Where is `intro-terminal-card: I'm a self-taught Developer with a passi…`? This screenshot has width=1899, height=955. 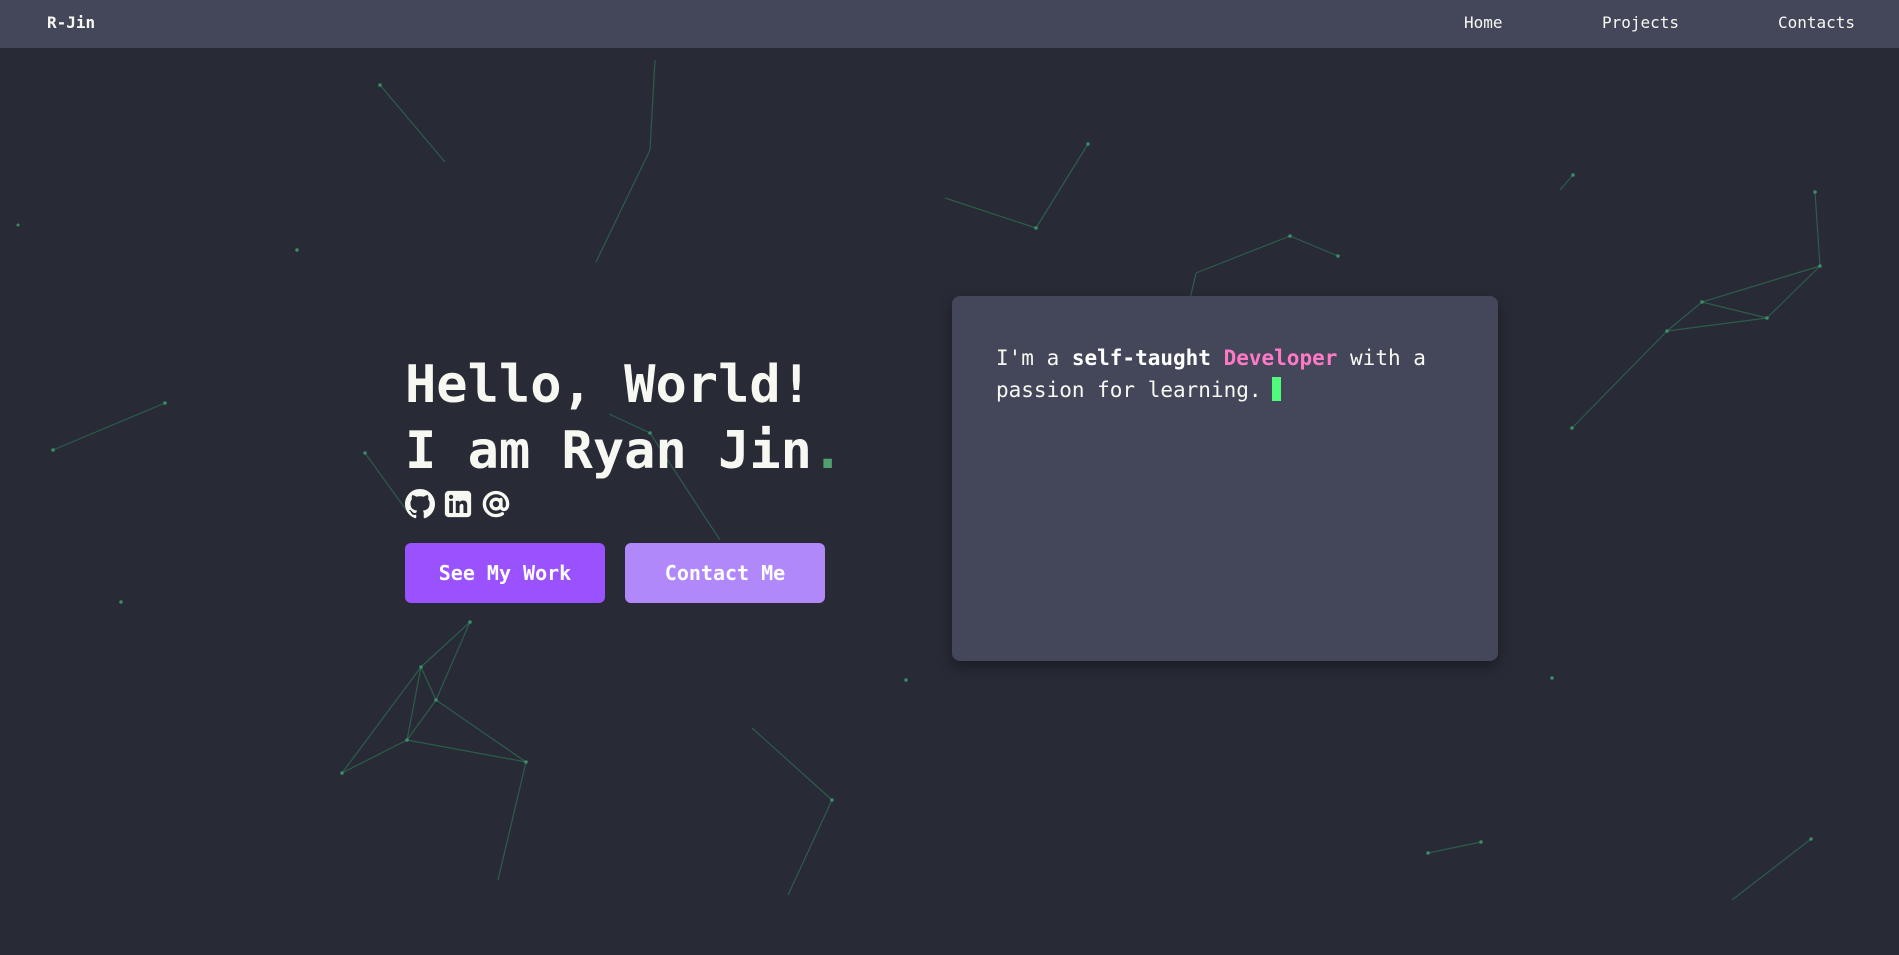 intro-terminal-card: I'm a self-taught Developer with a passi… is located at coordinates (1225, 478).